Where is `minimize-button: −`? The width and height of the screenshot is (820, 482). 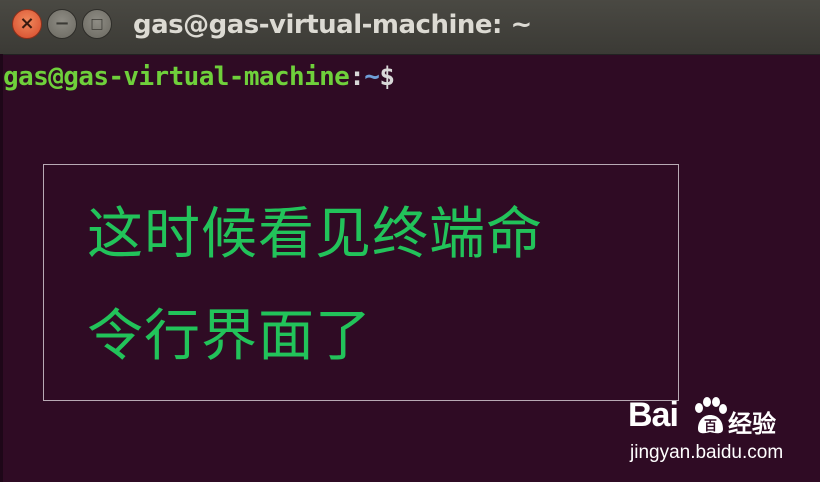
minimize-button: − is located at coordinates (62, 24).